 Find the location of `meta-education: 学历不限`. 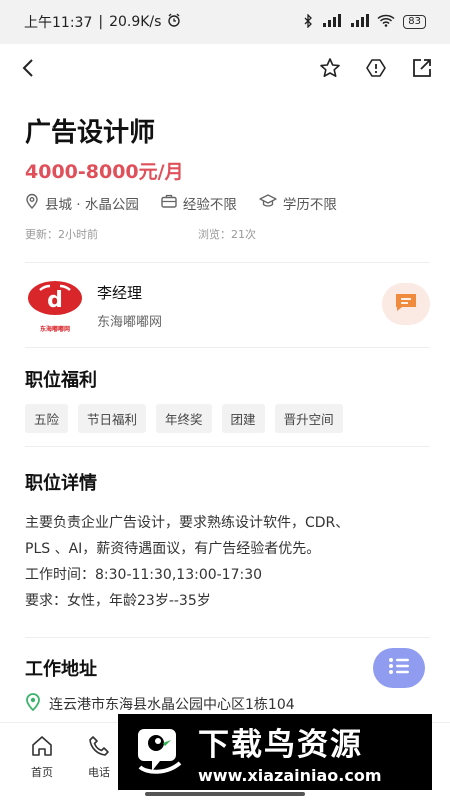

meta-education: 学历不限 is located at coordinates (298, 203).